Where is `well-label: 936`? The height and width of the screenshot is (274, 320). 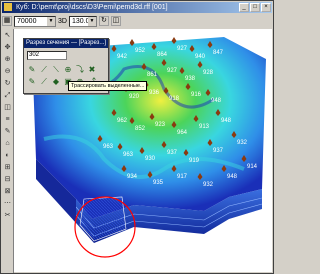
well-label: 936 is located at coordinates (154, 93).